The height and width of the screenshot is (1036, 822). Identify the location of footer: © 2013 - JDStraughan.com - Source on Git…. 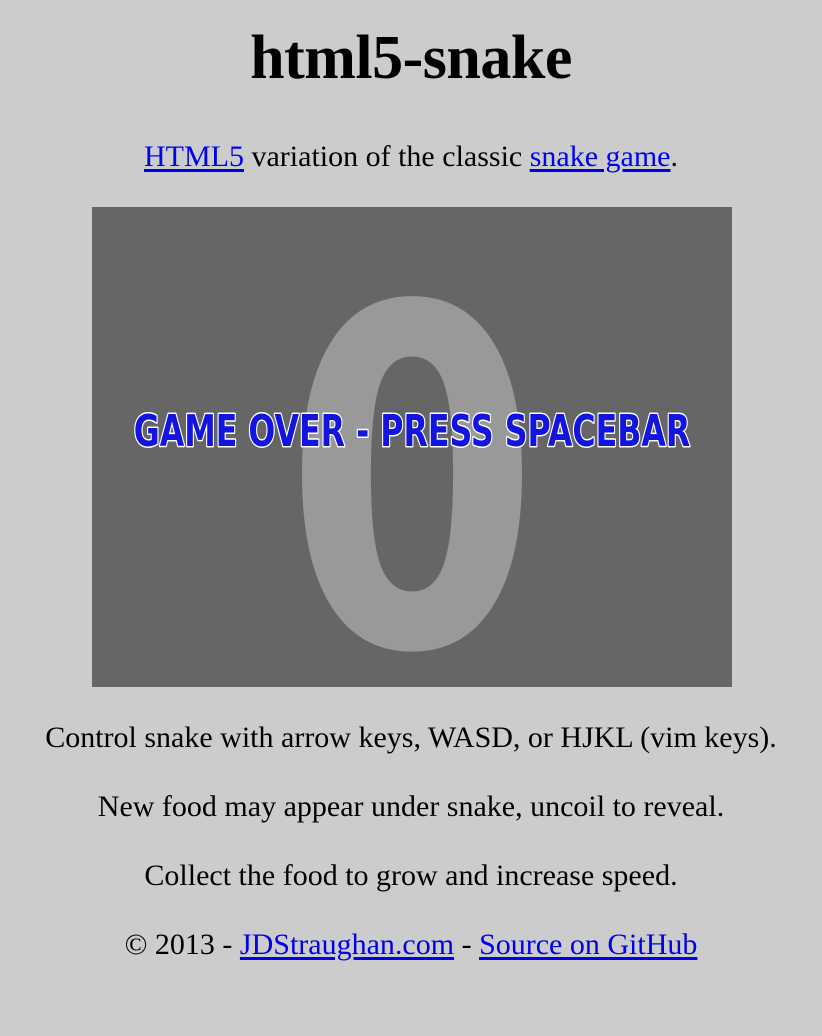
(411, 945).